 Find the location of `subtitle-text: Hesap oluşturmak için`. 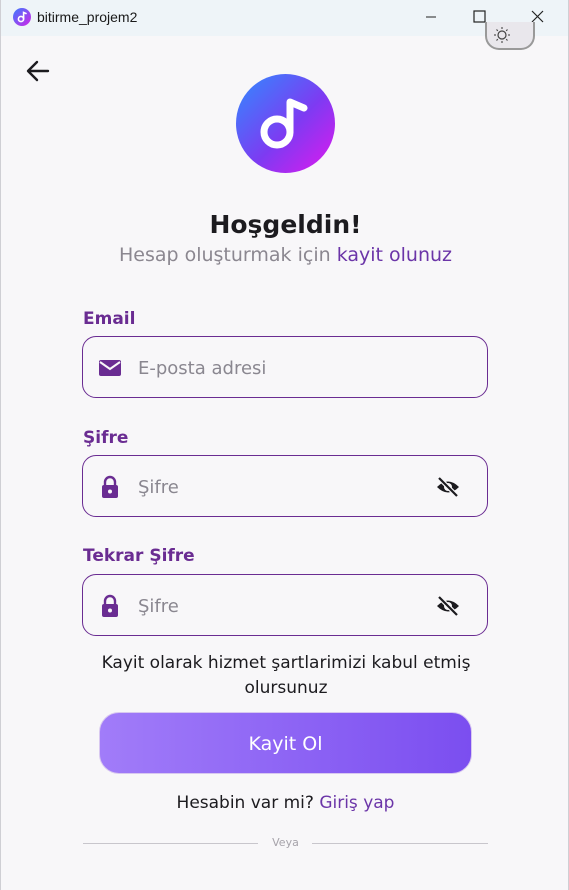

subtitle-text: Hesap oluşturmak için is located at coordinates (224, 255).